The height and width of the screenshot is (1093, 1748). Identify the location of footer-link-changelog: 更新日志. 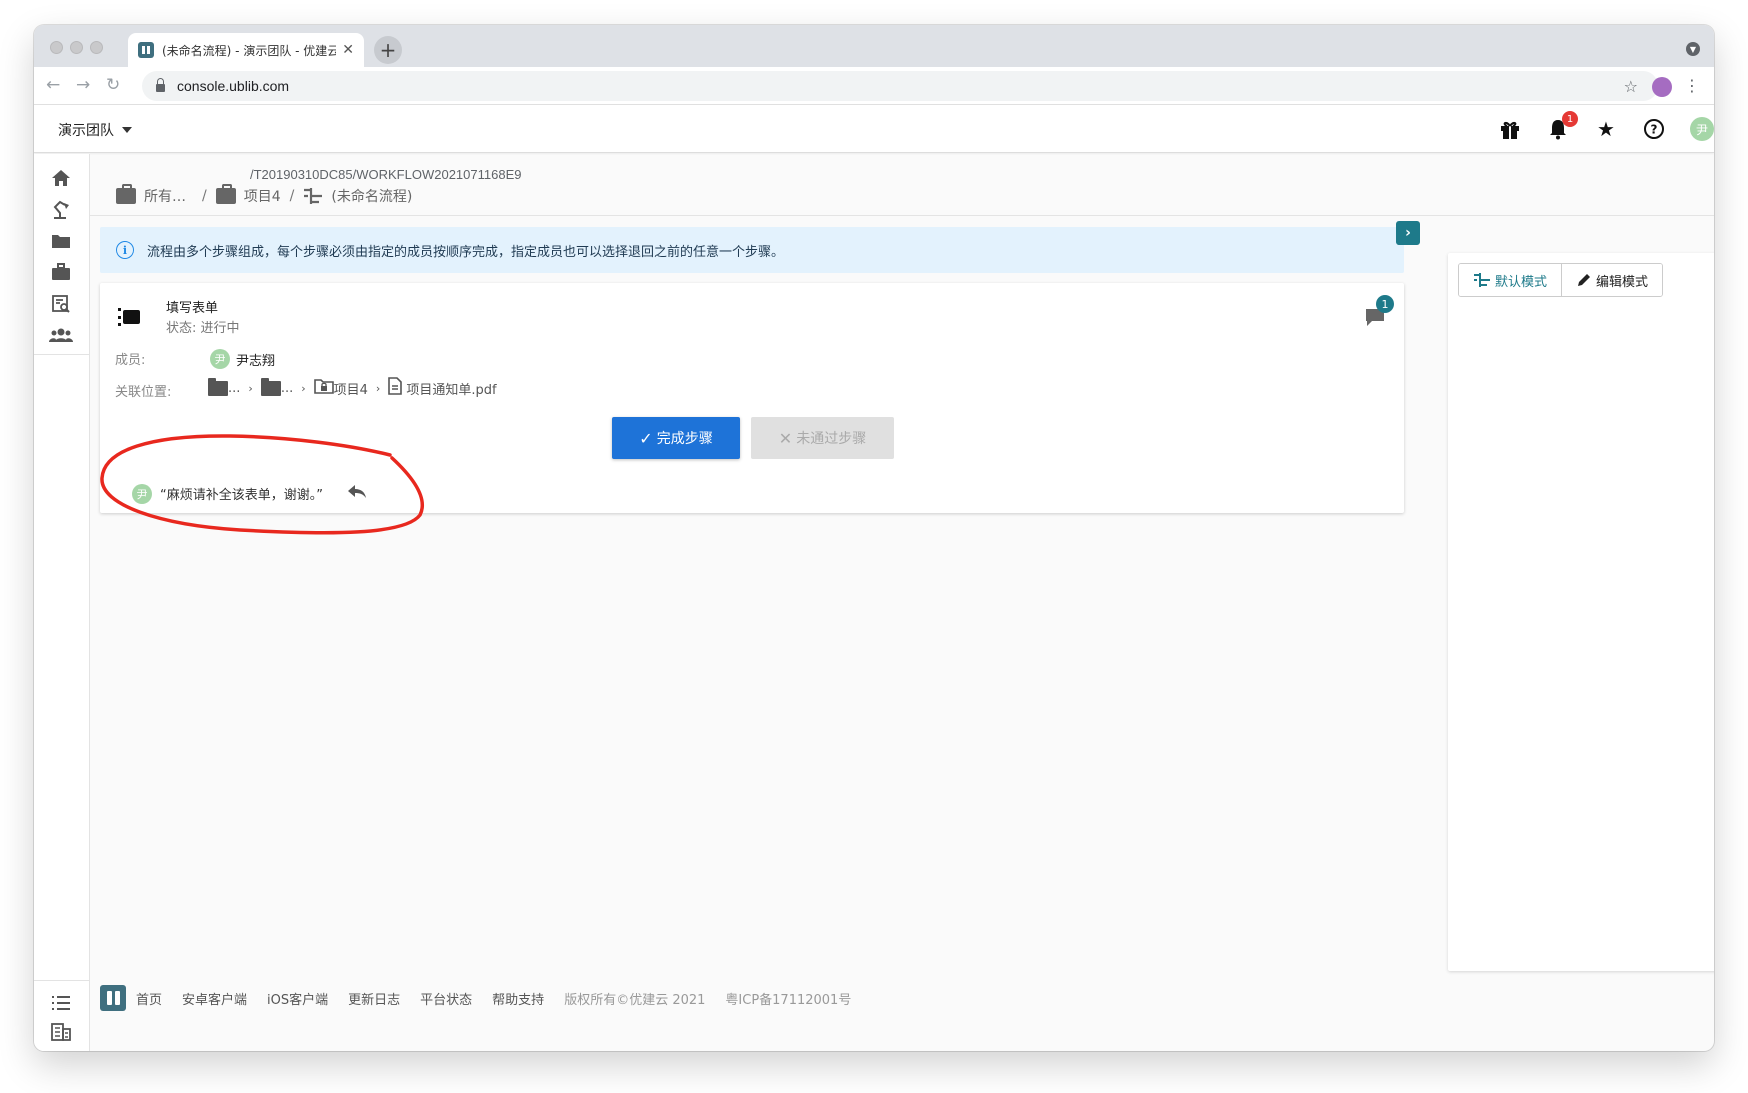
(374, 998).